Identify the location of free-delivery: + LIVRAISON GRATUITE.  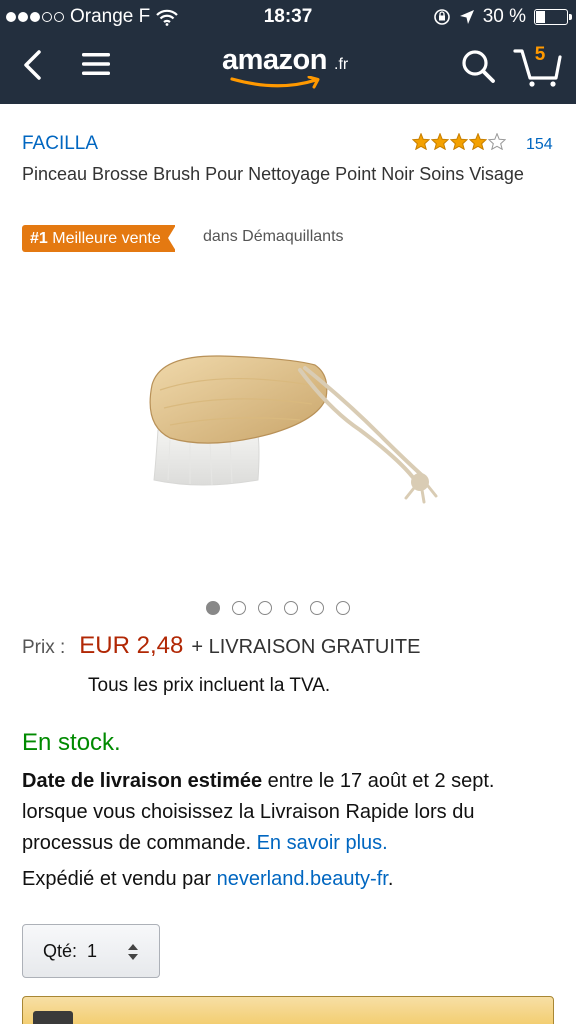
(306, 647).